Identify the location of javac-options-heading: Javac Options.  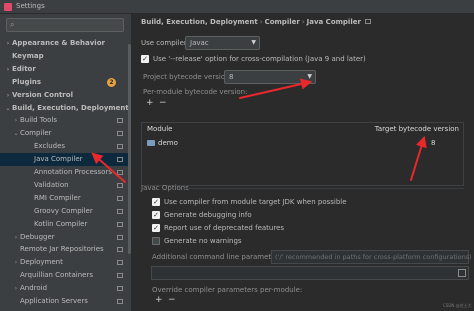
(165, 188).